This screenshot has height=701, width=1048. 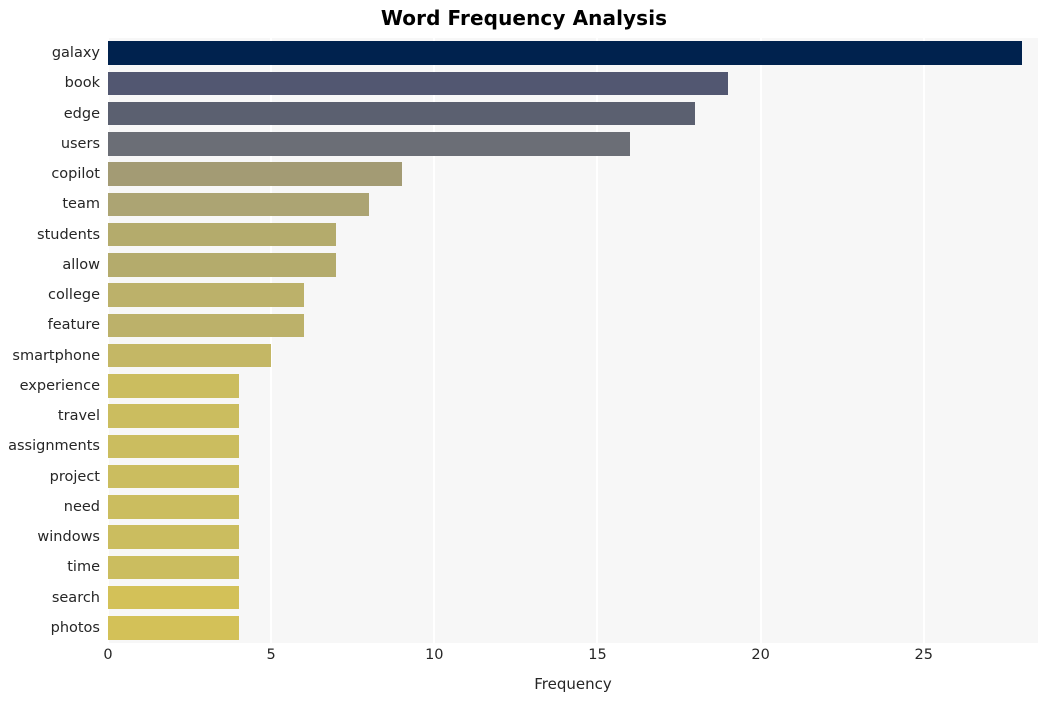 What do you see at coordinates (565, 53) in the screenshot?
I see `bar-galaxy` at bounding box center [565, 53].